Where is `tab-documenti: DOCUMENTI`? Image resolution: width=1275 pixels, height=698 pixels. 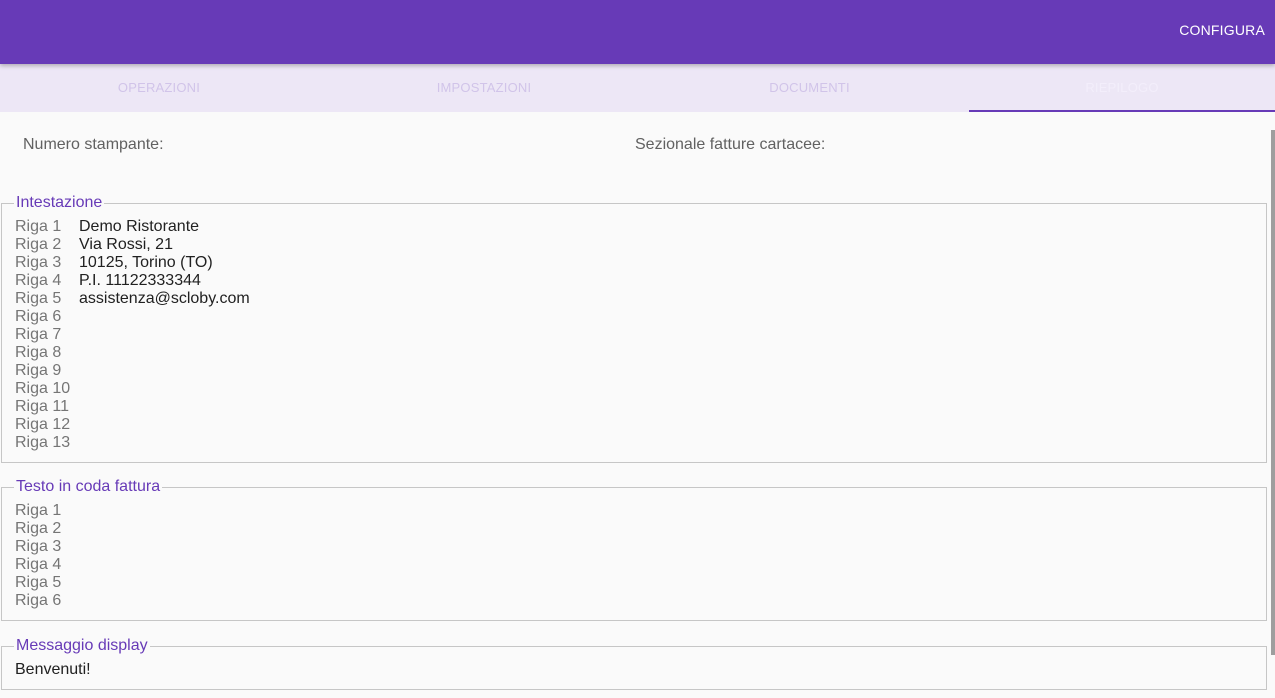
tab-documenti: DOCUMENTI is located at coordinates (809, 88).